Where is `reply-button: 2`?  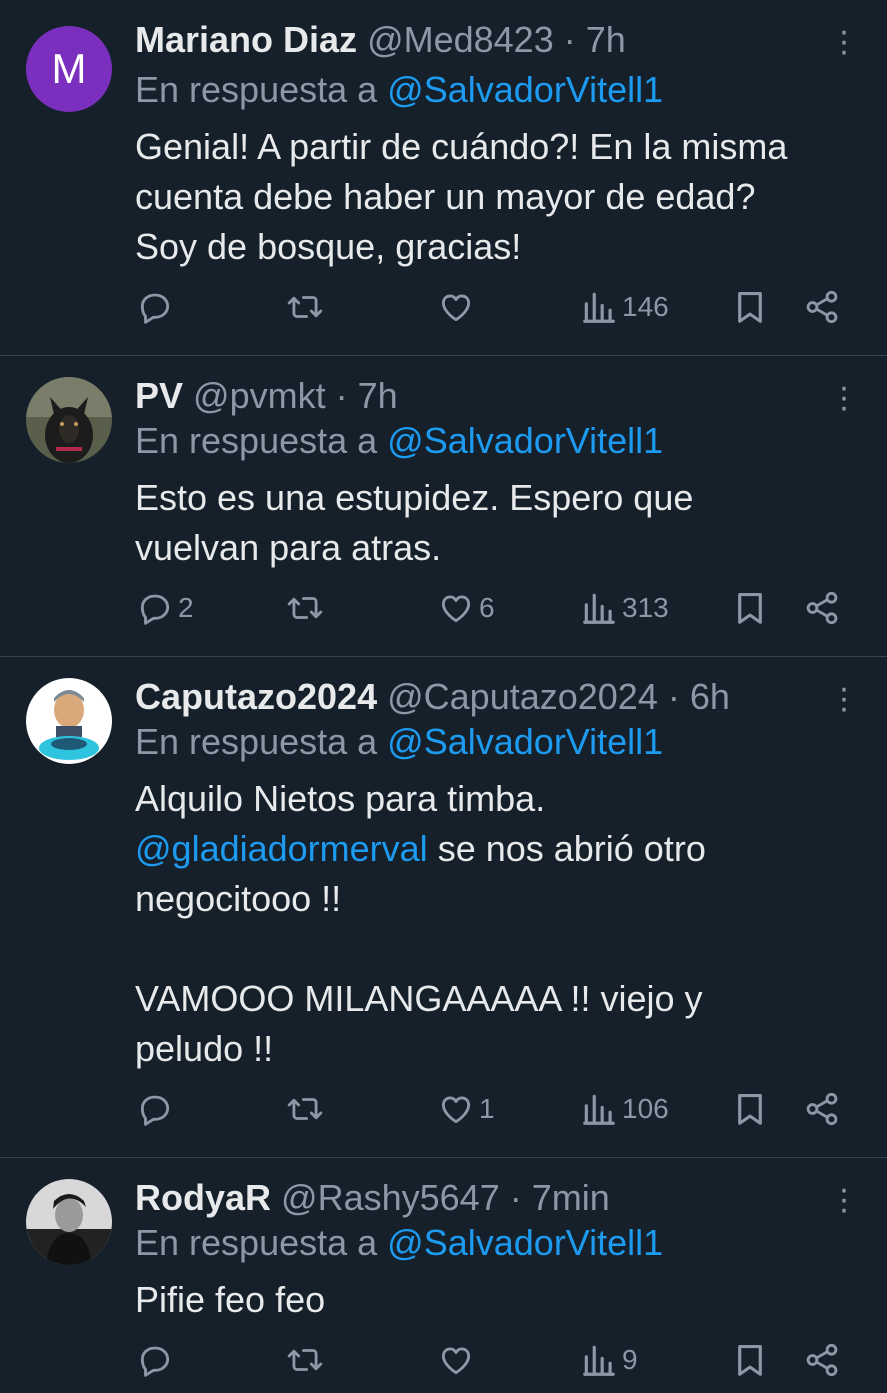 reply-button: 2 is located at coordinates (165, 608).